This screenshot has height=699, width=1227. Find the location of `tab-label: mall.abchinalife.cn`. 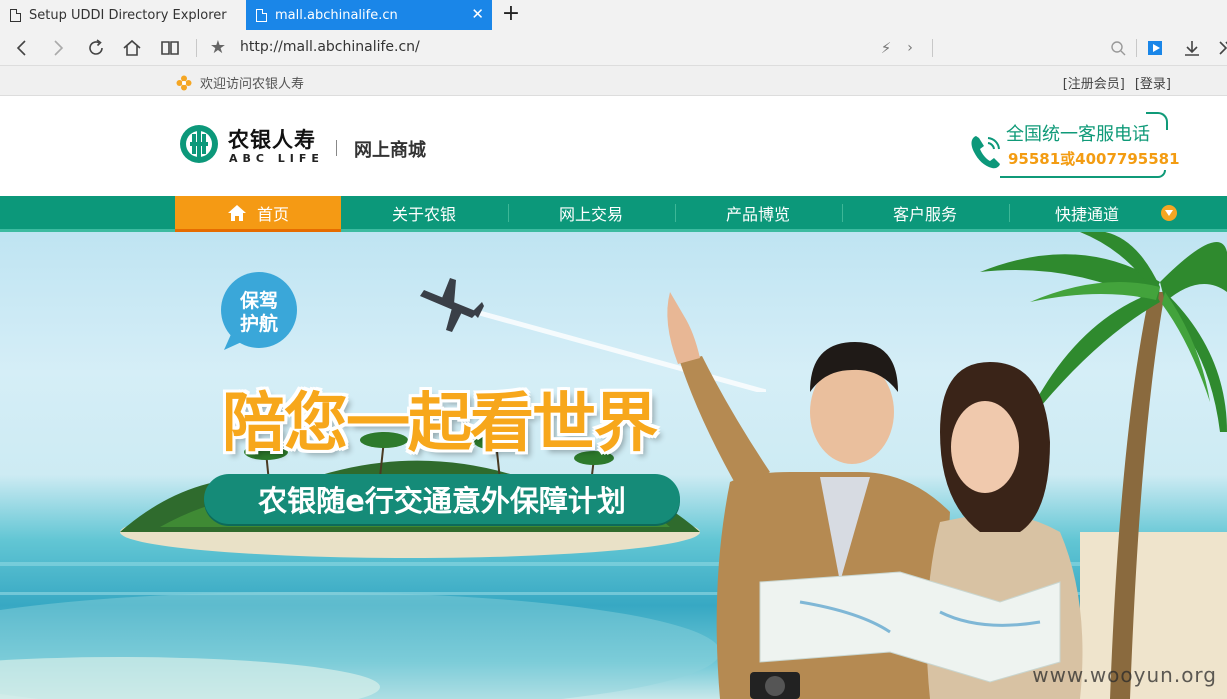

tab-label: mall.abchinalife.cn is located at coordinates (336, 15).